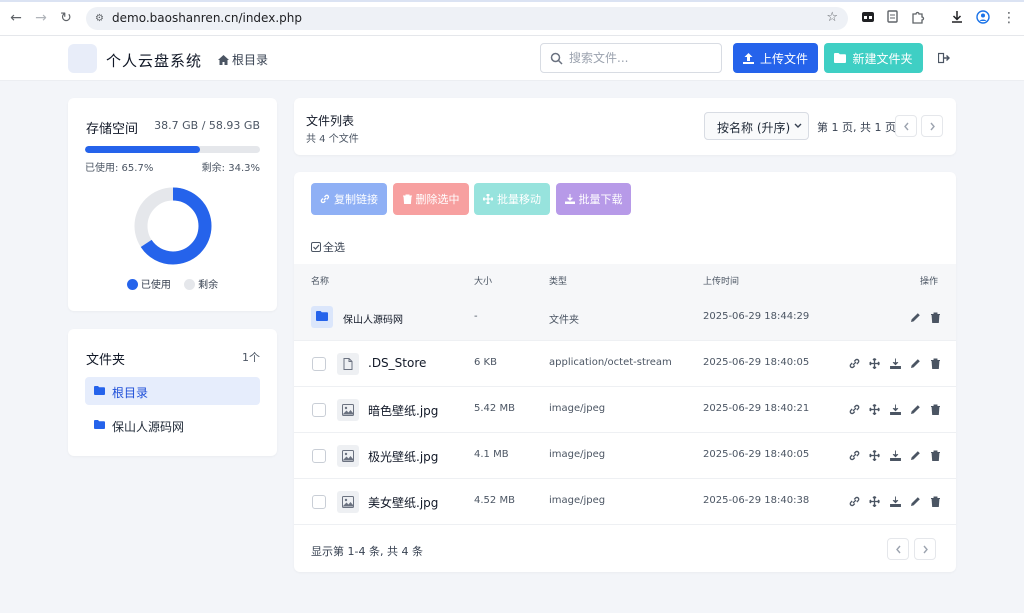 This screenshot has height=613, width=1024. What do you see at coordinates (783, 58) in the screenshot?
I see `upload-button-label: 上传文件` at bounding box center [783, 58].